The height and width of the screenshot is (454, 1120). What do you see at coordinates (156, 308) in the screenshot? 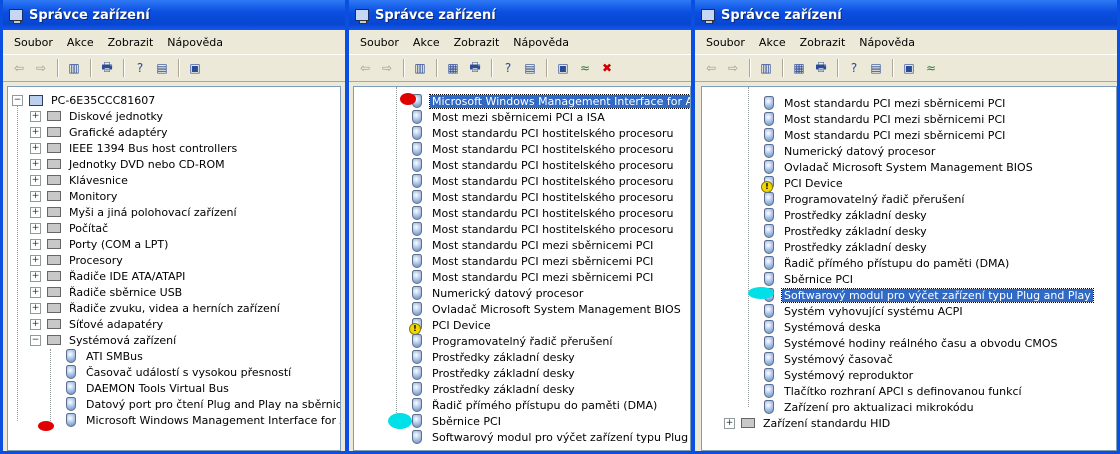
I see `tree-category: + Řadiče zvuku, videa a herních zařízení` at bounding box center [156, 308].